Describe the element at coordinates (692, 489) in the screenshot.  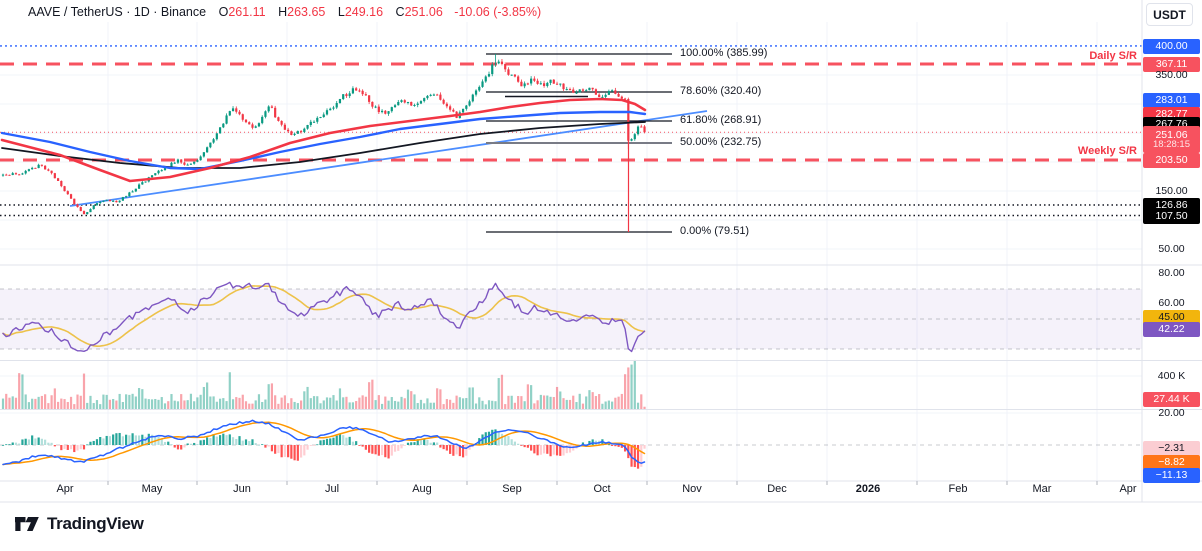
I see `month-label-nov: Nov` at that location.